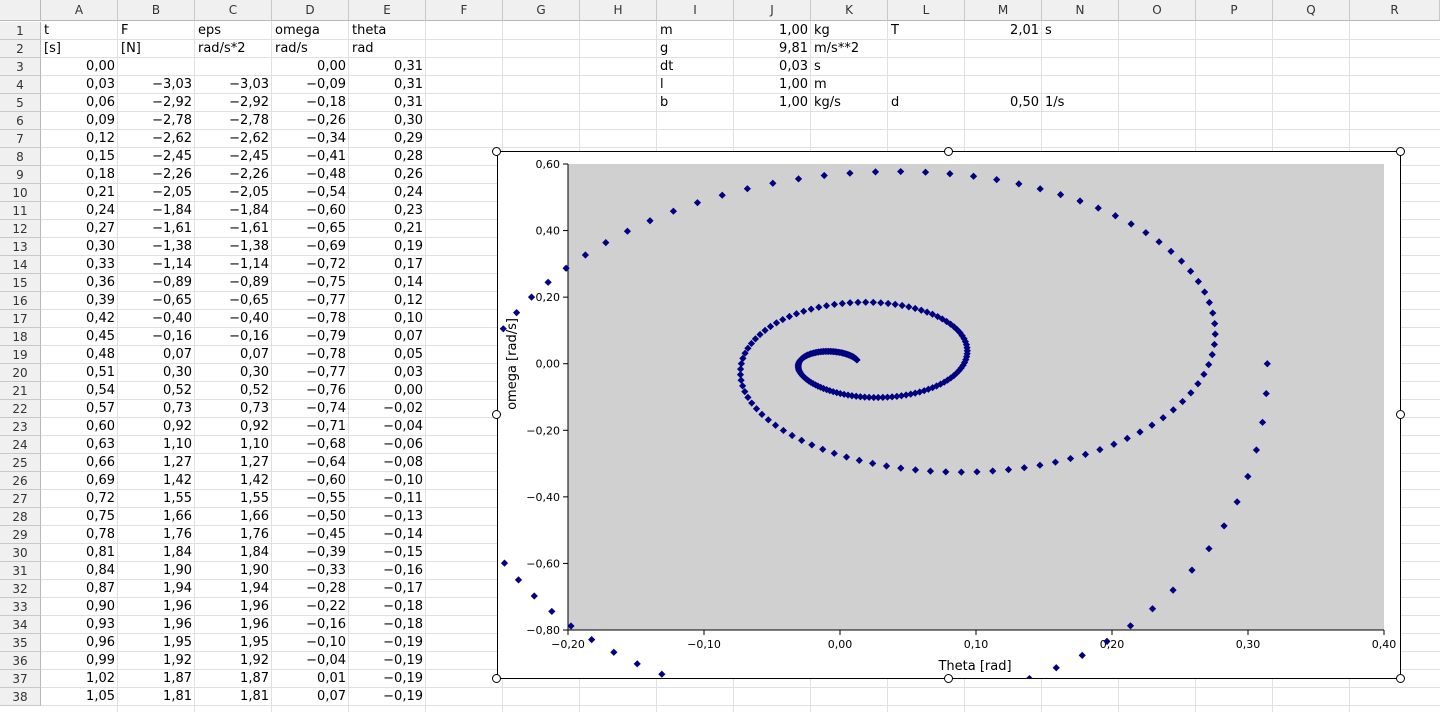 Image resolution: width=1440 pixels, height=712 pixels. What do you see at coordinates (1080, 10) in the screenshot?
I see `column-header-n: N` at bounding box center [1080, 10].